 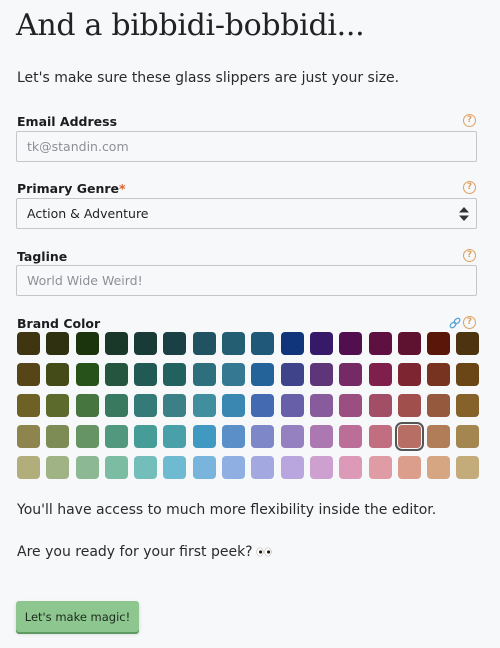 What do you see at coordinates (246, 280) in the screenshot?
I see `tagline-input` at bounding box center [246, 280].